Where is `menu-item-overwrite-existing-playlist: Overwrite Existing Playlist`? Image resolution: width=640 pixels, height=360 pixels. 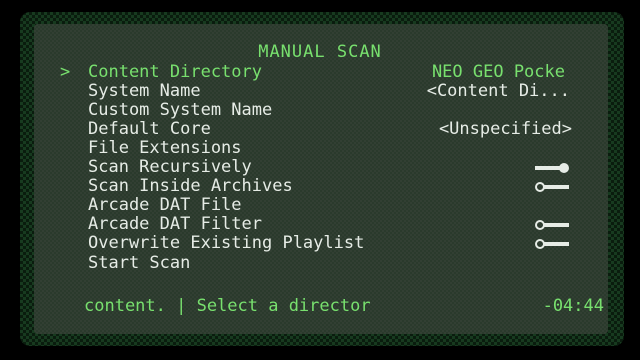
menu-item-overwrite-existing-playlist: Overwrite Existing Playlist is located at coordinates (320, 243).